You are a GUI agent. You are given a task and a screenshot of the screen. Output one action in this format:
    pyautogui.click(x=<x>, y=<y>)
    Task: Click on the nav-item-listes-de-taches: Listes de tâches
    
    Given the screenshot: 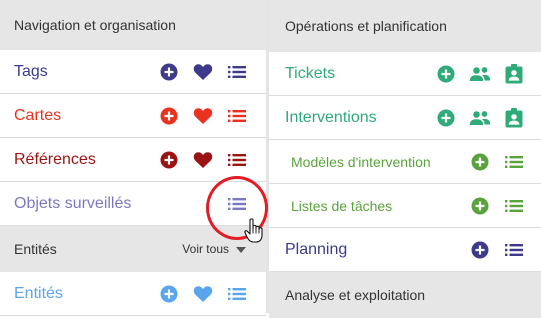 What is the action you would take?
    pyautogui.click(x=405, y=206)
    